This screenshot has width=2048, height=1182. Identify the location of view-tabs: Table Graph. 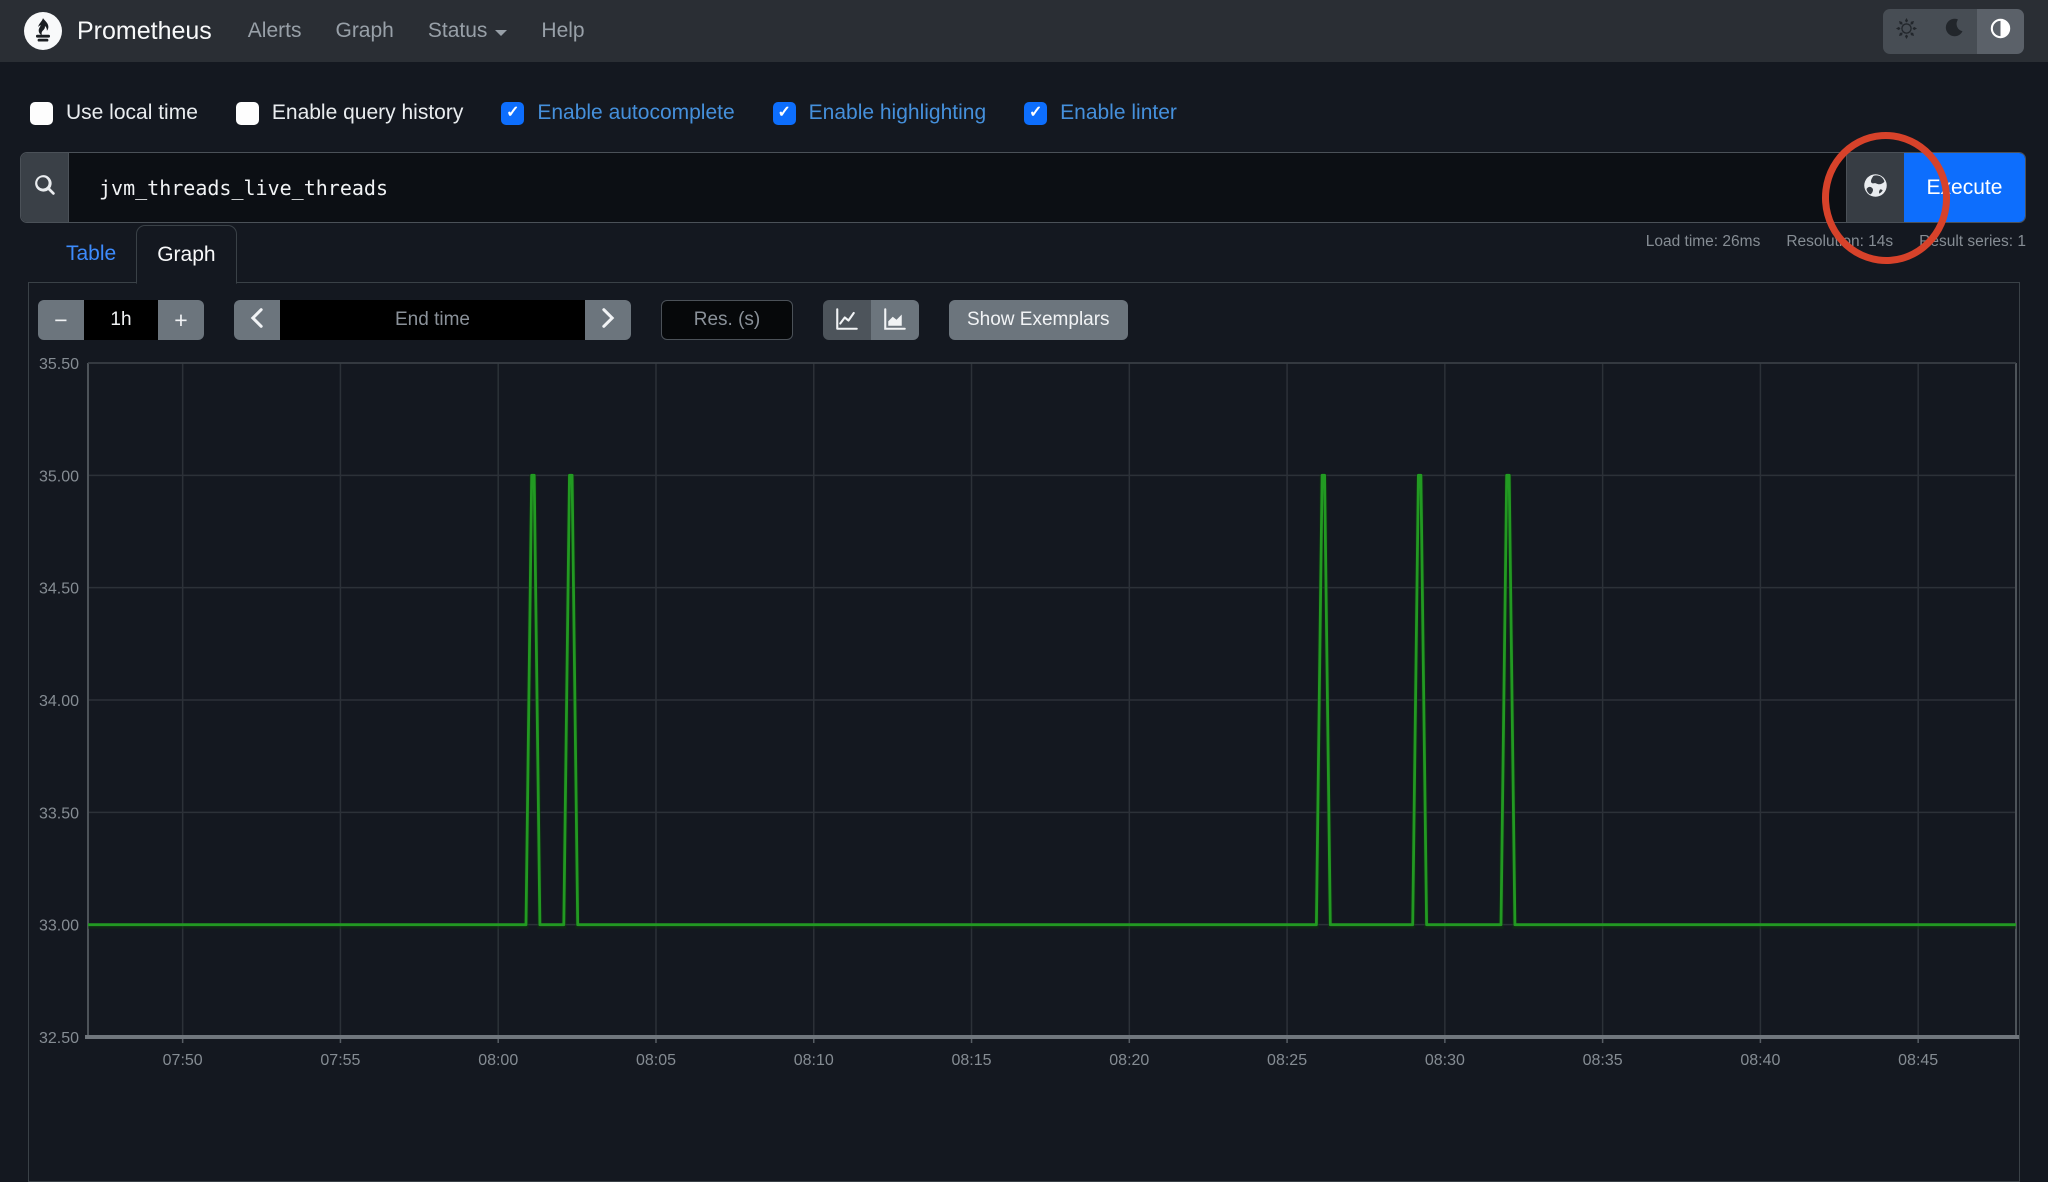
(141, 254).